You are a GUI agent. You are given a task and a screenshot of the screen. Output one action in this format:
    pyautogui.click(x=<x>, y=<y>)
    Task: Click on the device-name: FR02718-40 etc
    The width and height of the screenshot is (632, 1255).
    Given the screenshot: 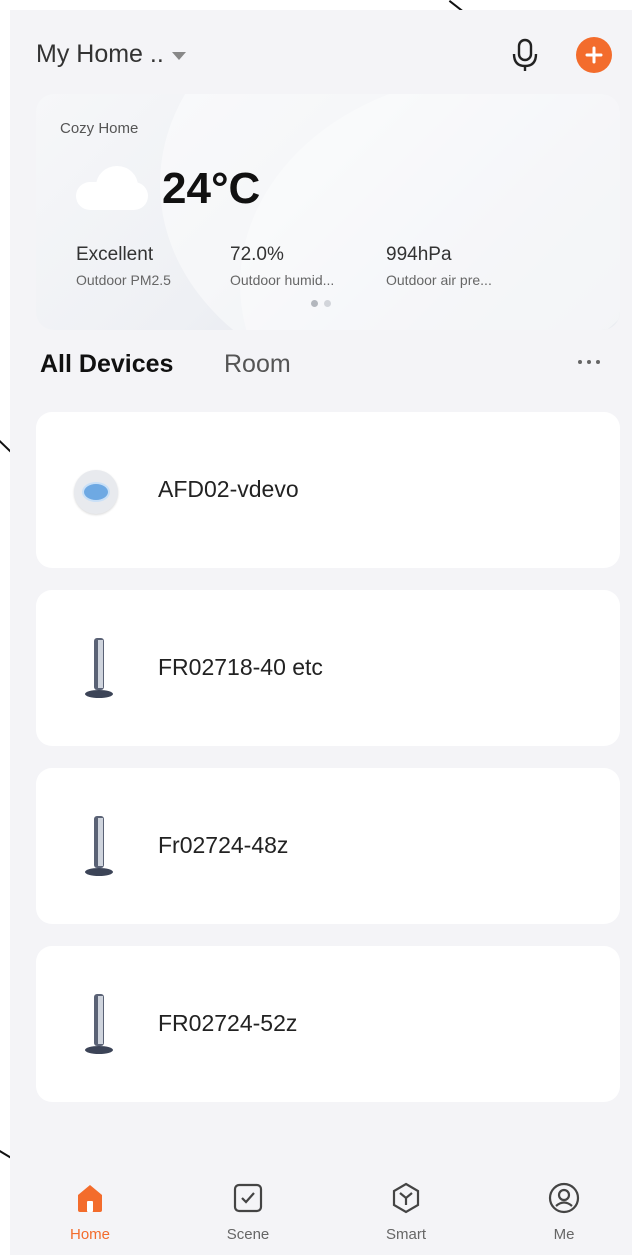 What is the action you would take?
    pyautogui.click(x=240, y=667)
    